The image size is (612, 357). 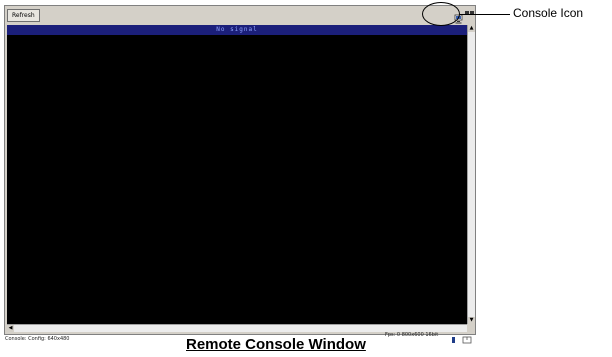 I want to click on console-icon-callout-circle, so click(x=441, y=14).